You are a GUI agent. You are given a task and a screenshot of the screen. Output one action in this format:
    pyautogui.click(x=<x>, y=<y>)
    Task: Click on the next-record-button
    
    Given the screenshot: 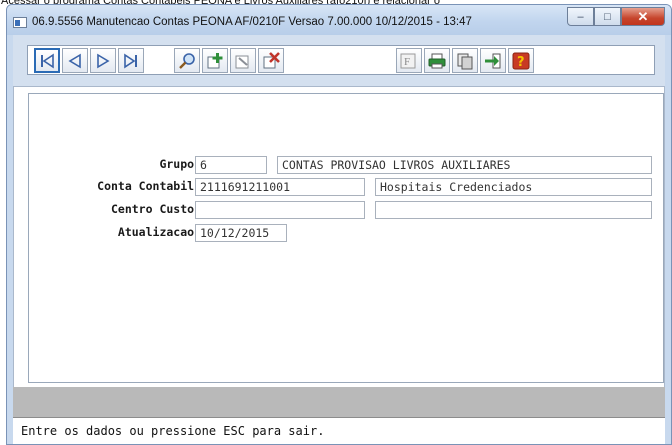 What is the action you would take?
    pyautogui.click(x=103, y=60)
    